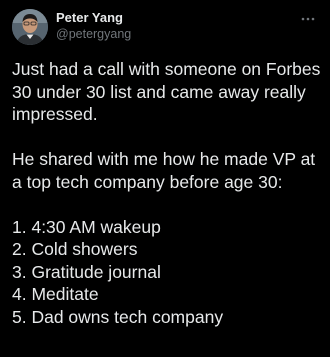 Image resolution: width=330 pixels, height=357 pixels. What do you see at coordinates (86, 226) in the screenshot?
I see `list-item: 1. 4:30 AM wakeup` at bounding box center [86, 226].